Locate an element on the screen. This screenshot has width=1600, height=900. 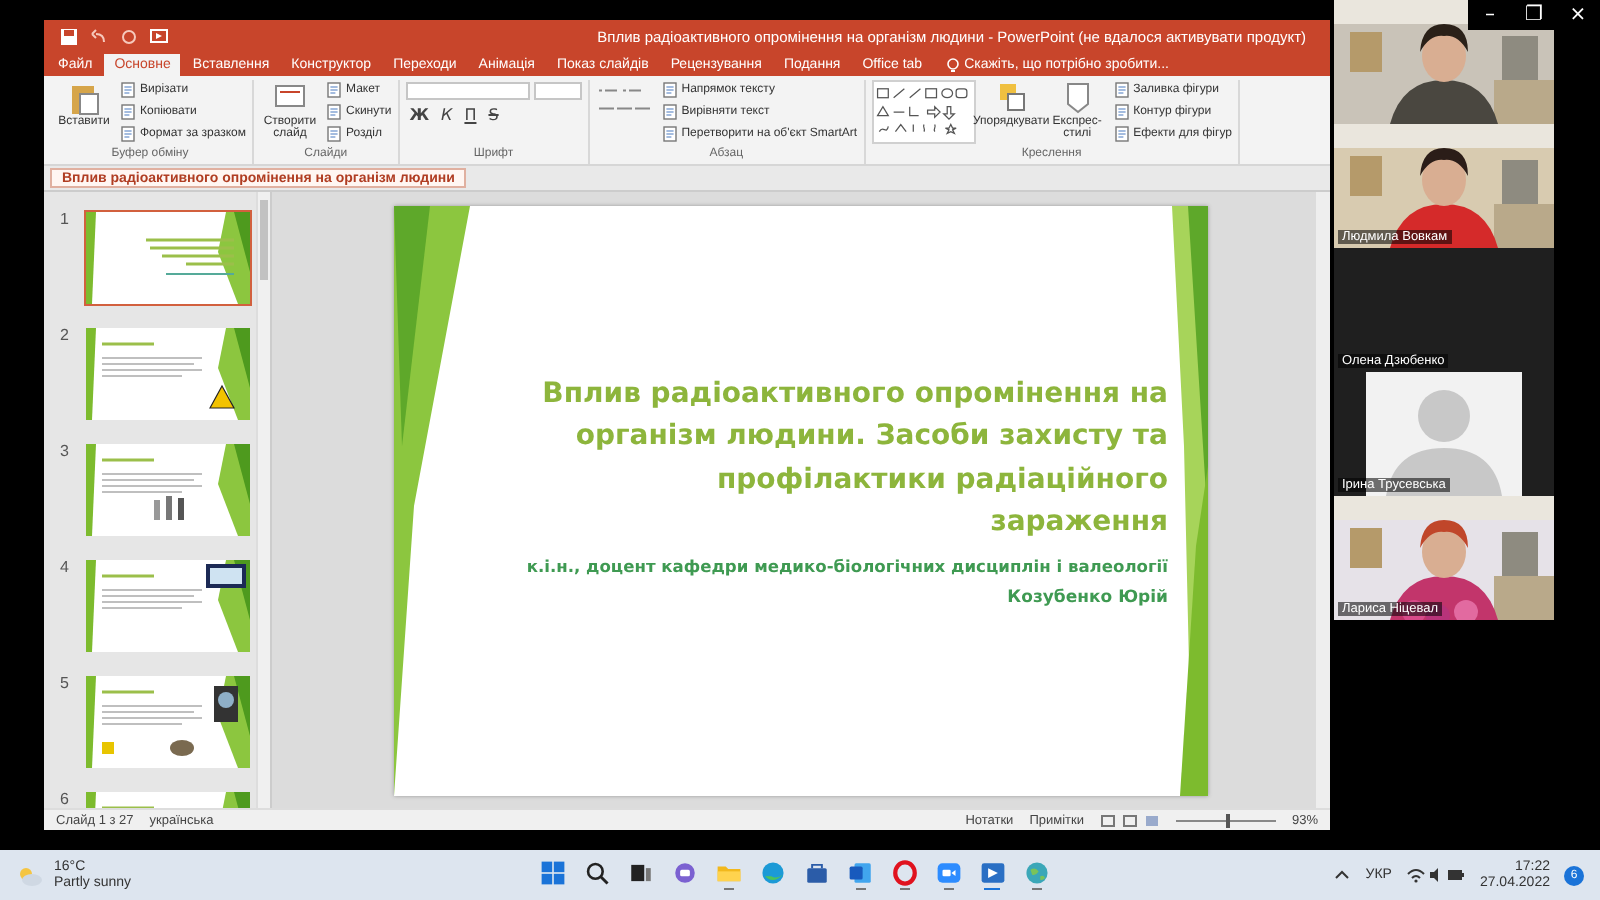
system-tray-icons is located at coordinates (1435, 875).